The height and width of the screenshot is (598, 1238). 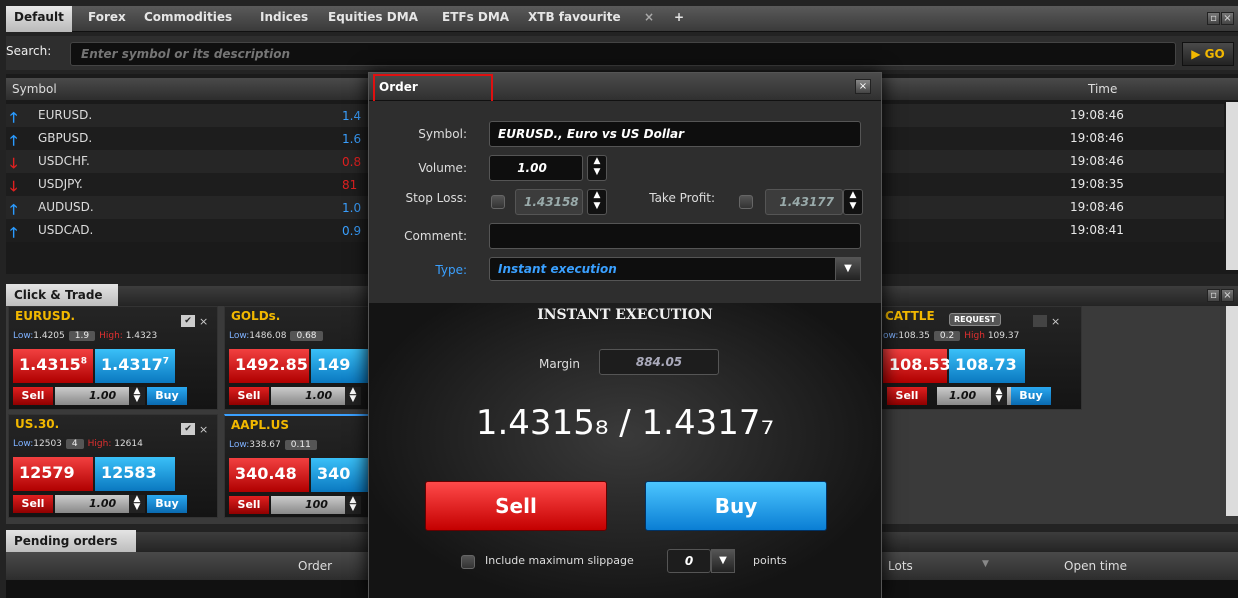 I want to click on sell-price: 108.53, so click(x=917, y=366).